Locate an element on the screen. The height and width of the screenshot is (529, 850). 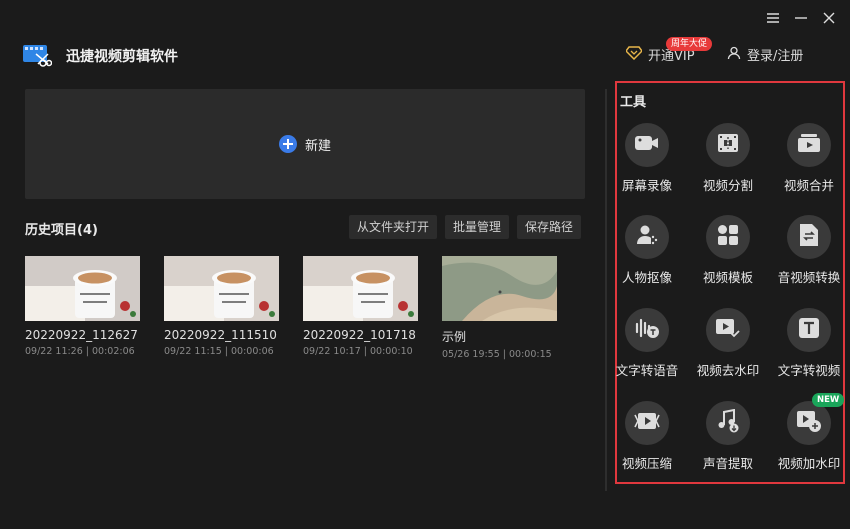
save-path-button: 保存路径 is located at coordinates (549, 227).